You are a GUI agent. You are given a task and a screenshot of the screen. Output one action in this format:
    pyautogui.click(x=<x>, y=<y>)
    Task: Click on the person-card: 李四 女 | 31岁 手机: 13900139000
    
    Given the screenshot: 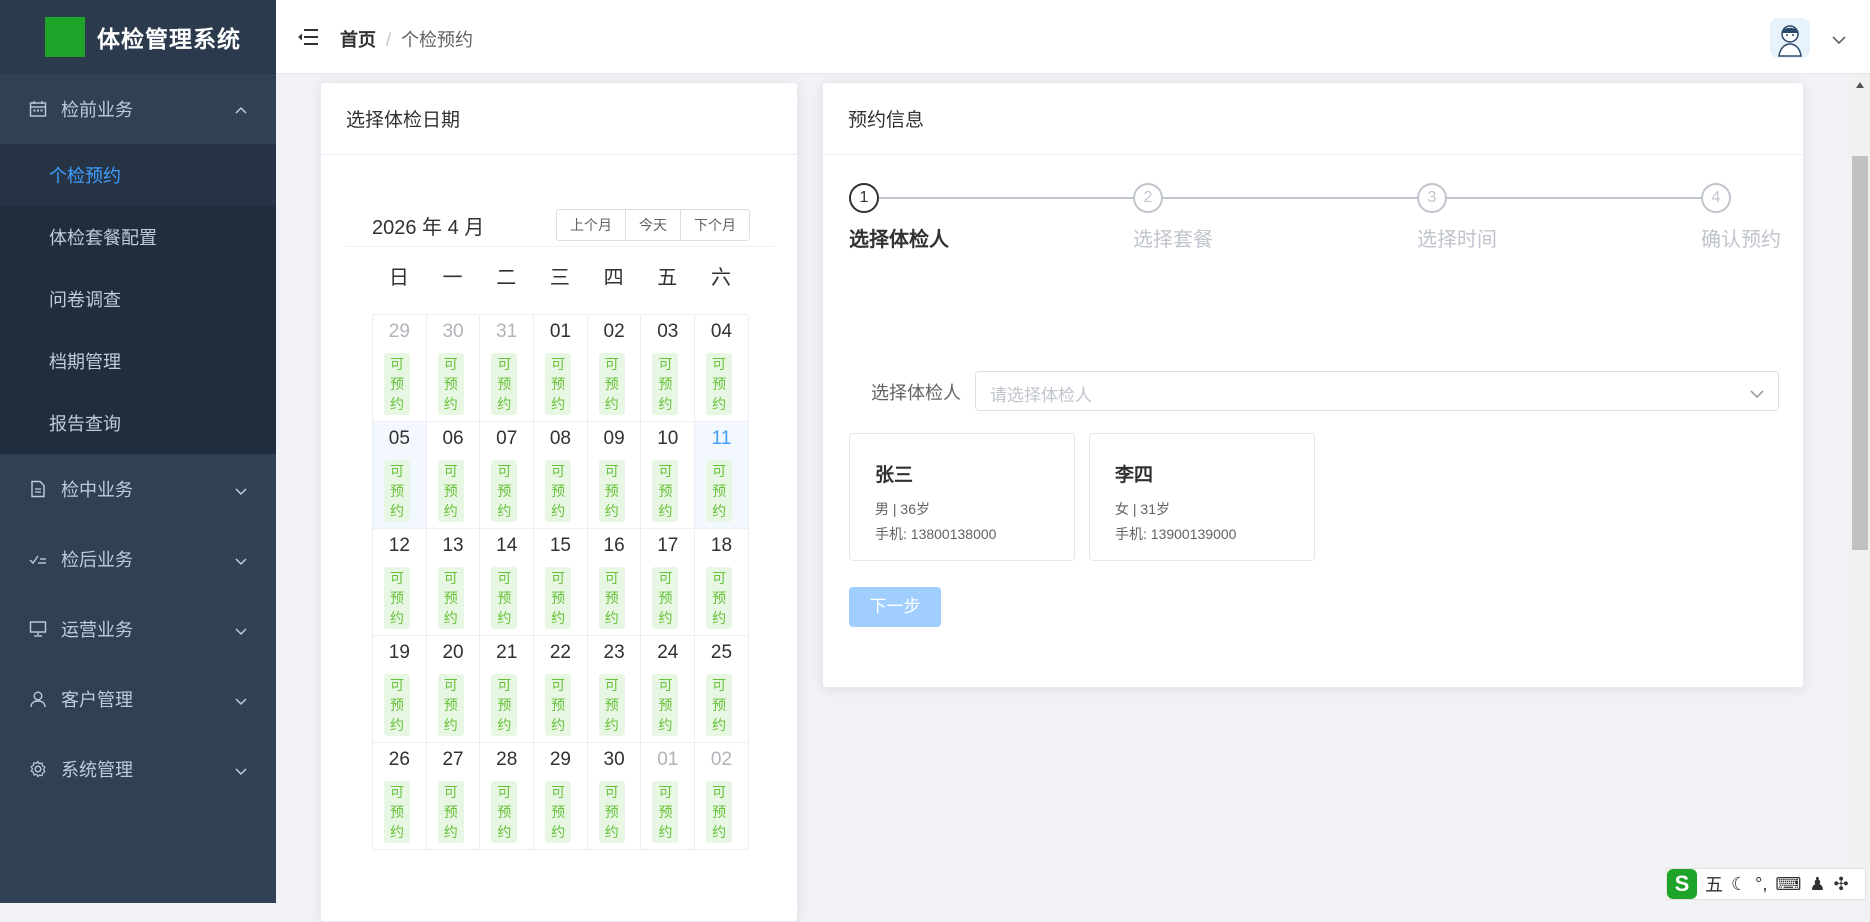 What is the action you would take?
    pyautogui.click(x=1202, y=497)
    